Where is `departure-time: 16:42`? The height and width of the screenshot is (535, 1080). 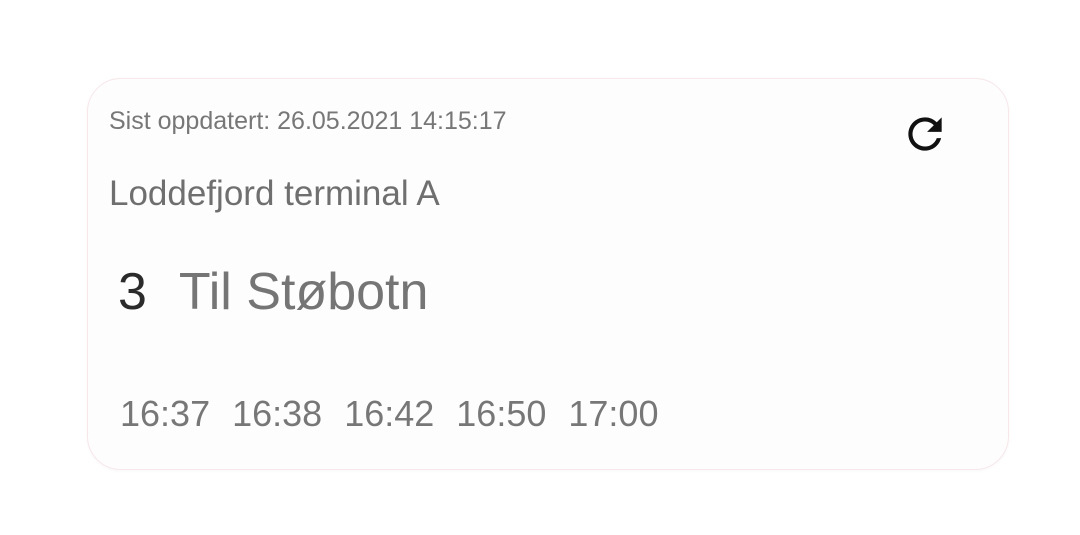 departure-time: 16:42 is located at coordinates (389, 413).